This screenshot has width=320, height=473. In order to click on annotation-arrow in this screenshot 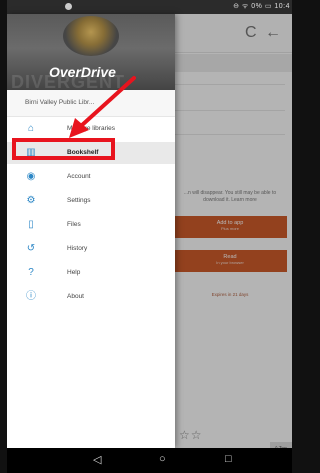, I will do `click(102, 107)`.